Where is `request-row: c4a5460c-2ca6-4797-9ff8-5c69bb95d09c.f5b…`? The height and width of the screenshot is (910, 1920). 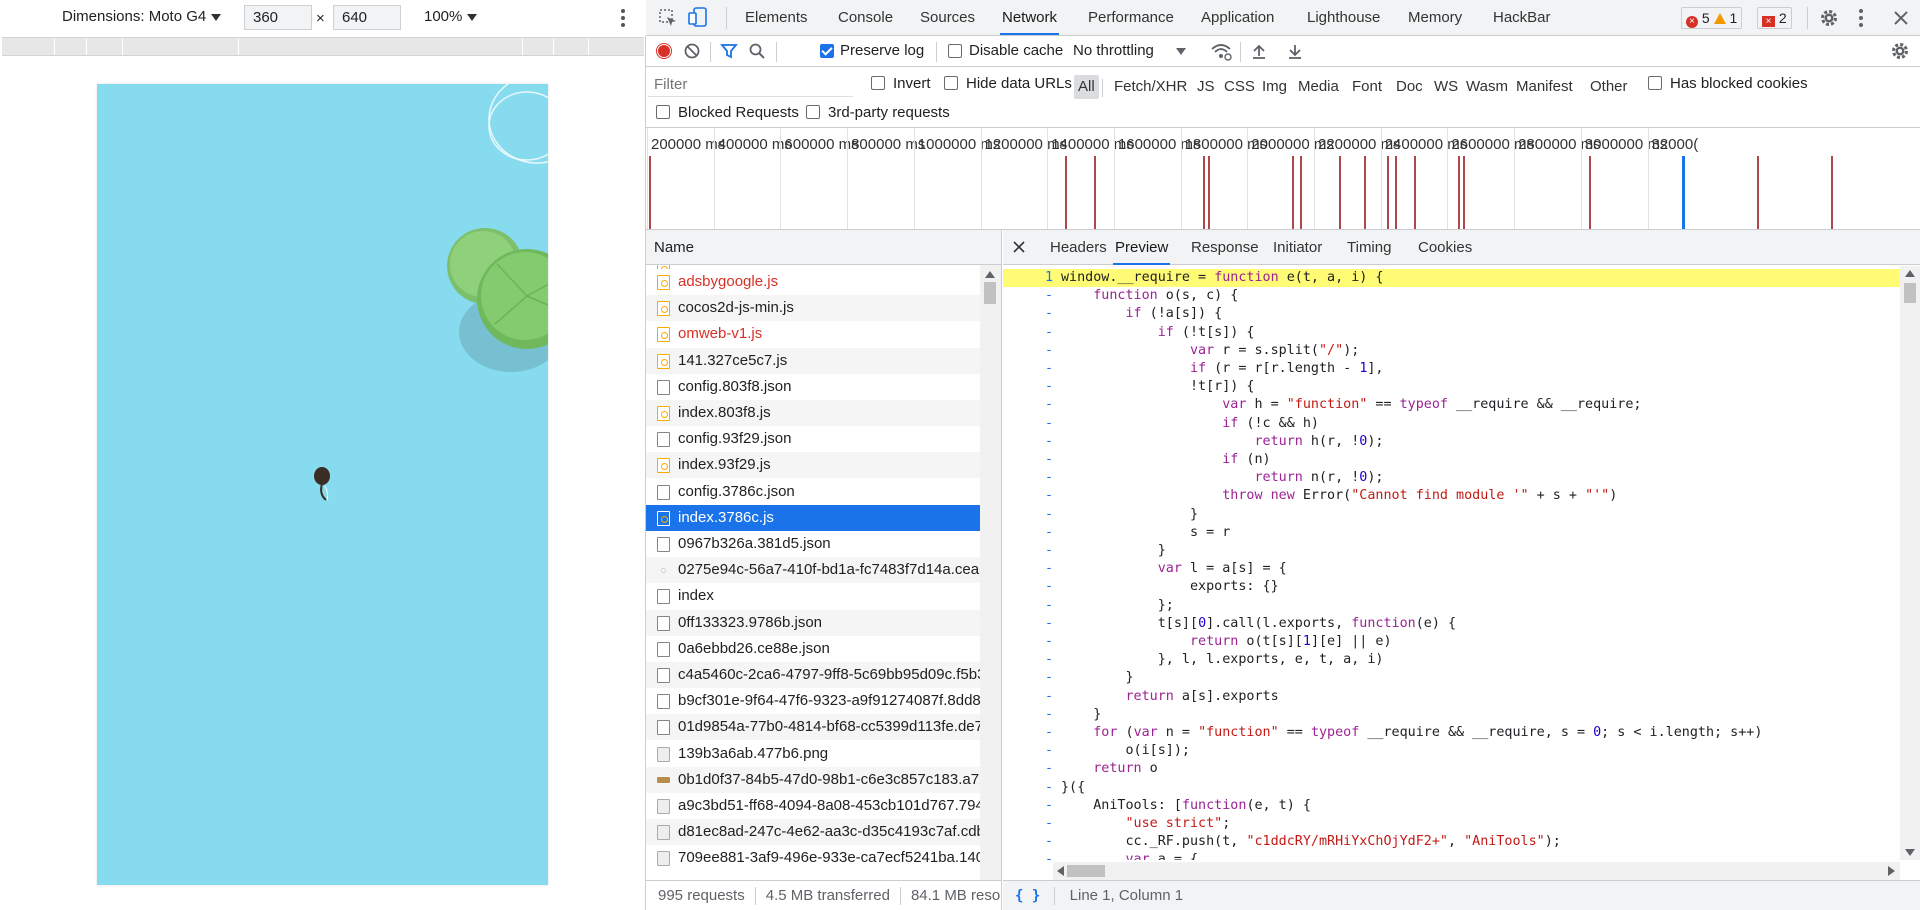
request-row: c4a5460c-2ca6-4797-9ff8-5c69bb95d09c.f5b… is located at coordinates (813, 675).